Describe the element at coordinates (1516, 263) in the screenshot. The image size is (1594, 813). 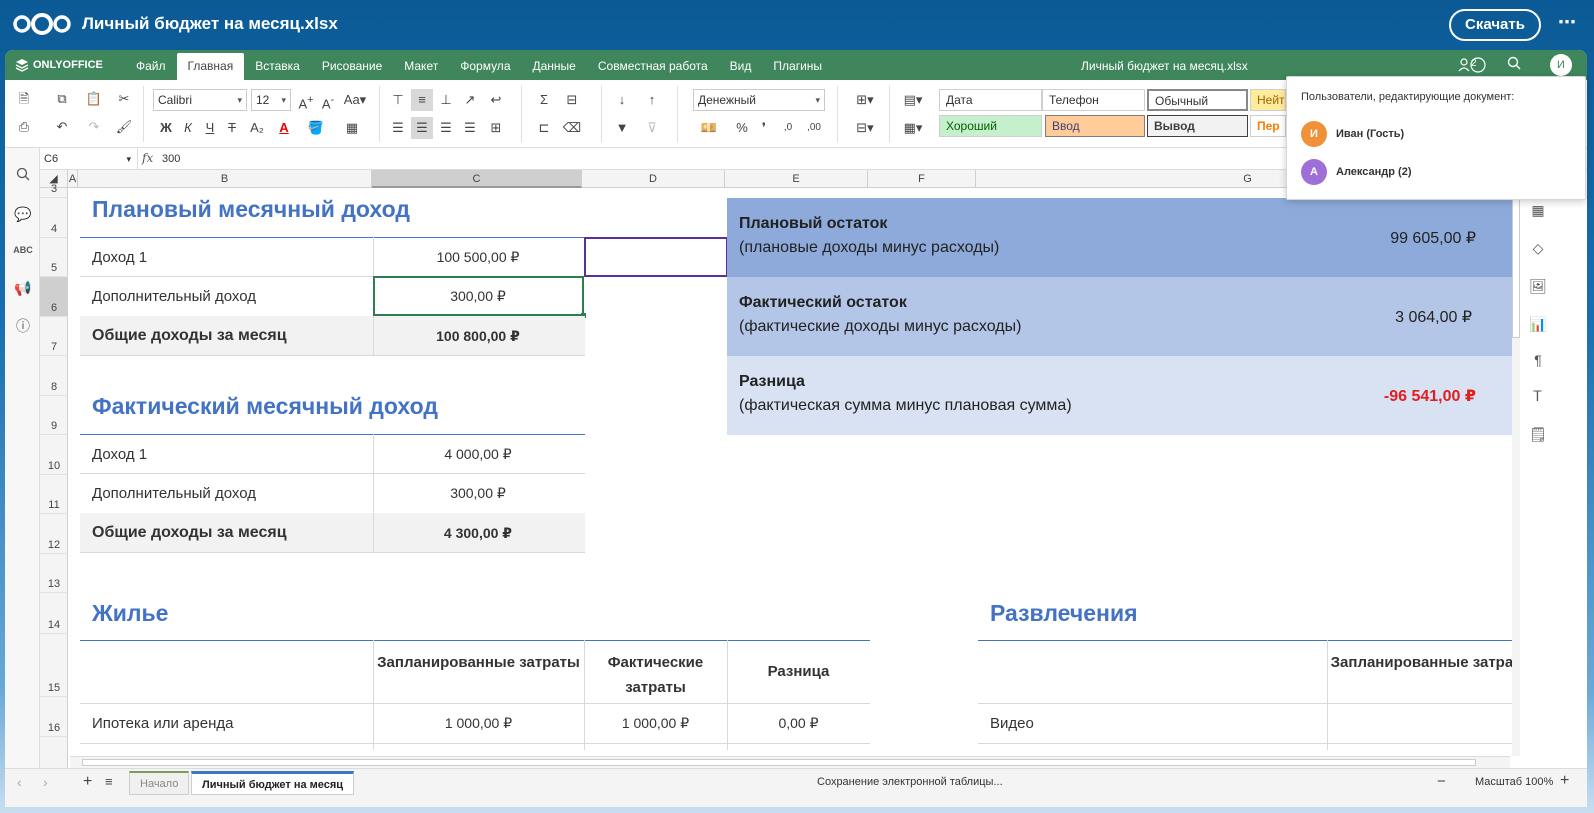
I see `vertical-scroll-thumb` at that location.